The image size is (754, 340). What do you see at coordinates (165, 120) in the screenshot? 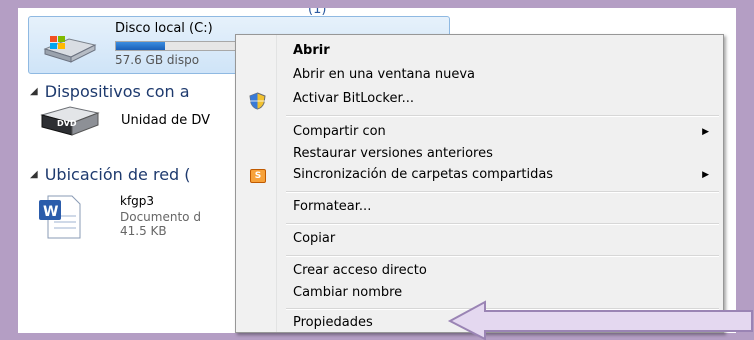
I see `dvd-drive-name: Unidad de DV` at bounding box center [165, 120].